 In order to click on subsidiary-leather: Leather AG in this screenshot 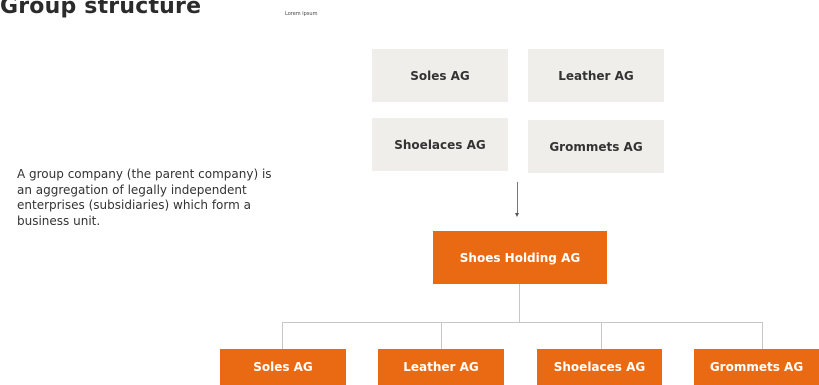, I will do `click(441, 367)`.